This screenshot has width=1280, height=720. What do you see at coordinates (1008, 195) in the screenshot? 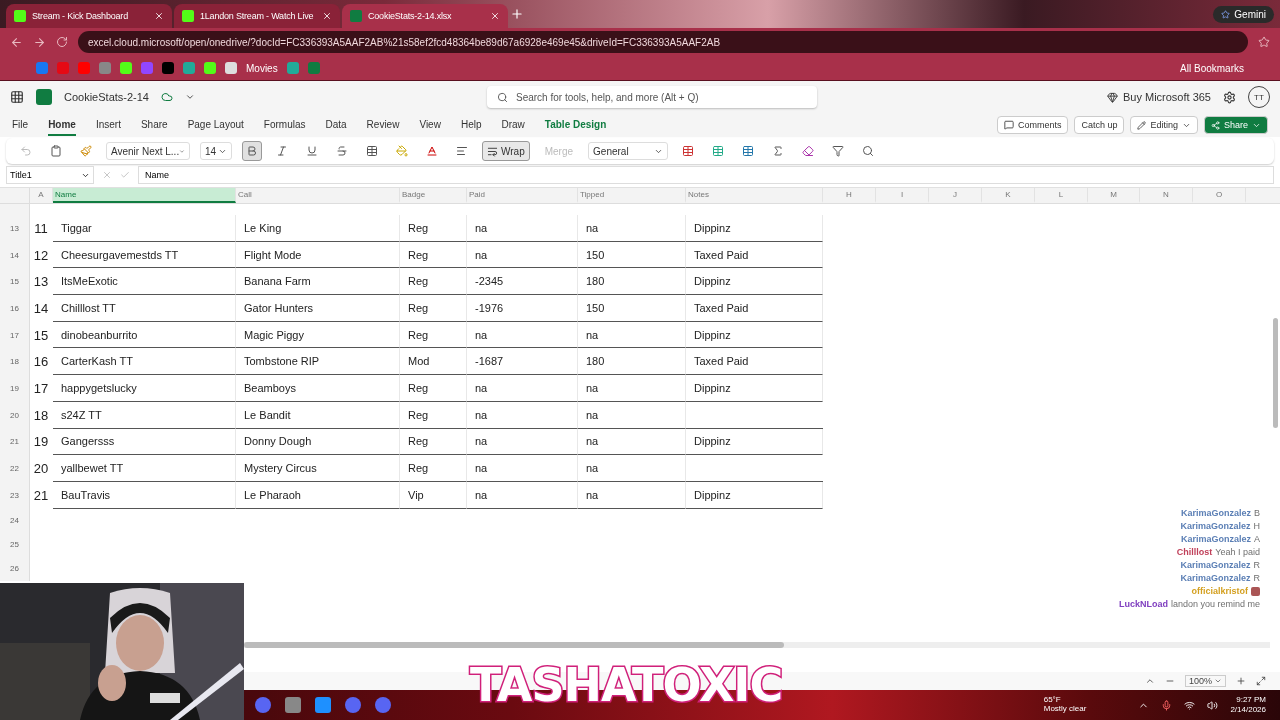
I see `column-header: K` at bounding box center [1008, 195].